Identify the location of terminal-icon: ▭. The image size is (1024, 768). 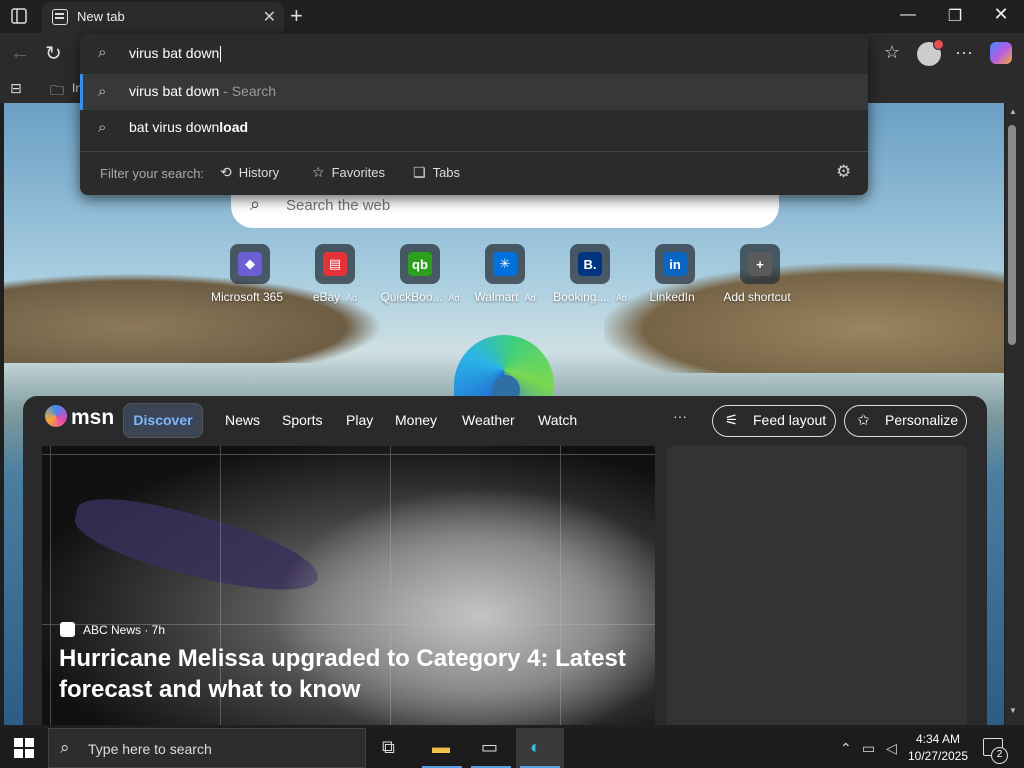
(490, 747).